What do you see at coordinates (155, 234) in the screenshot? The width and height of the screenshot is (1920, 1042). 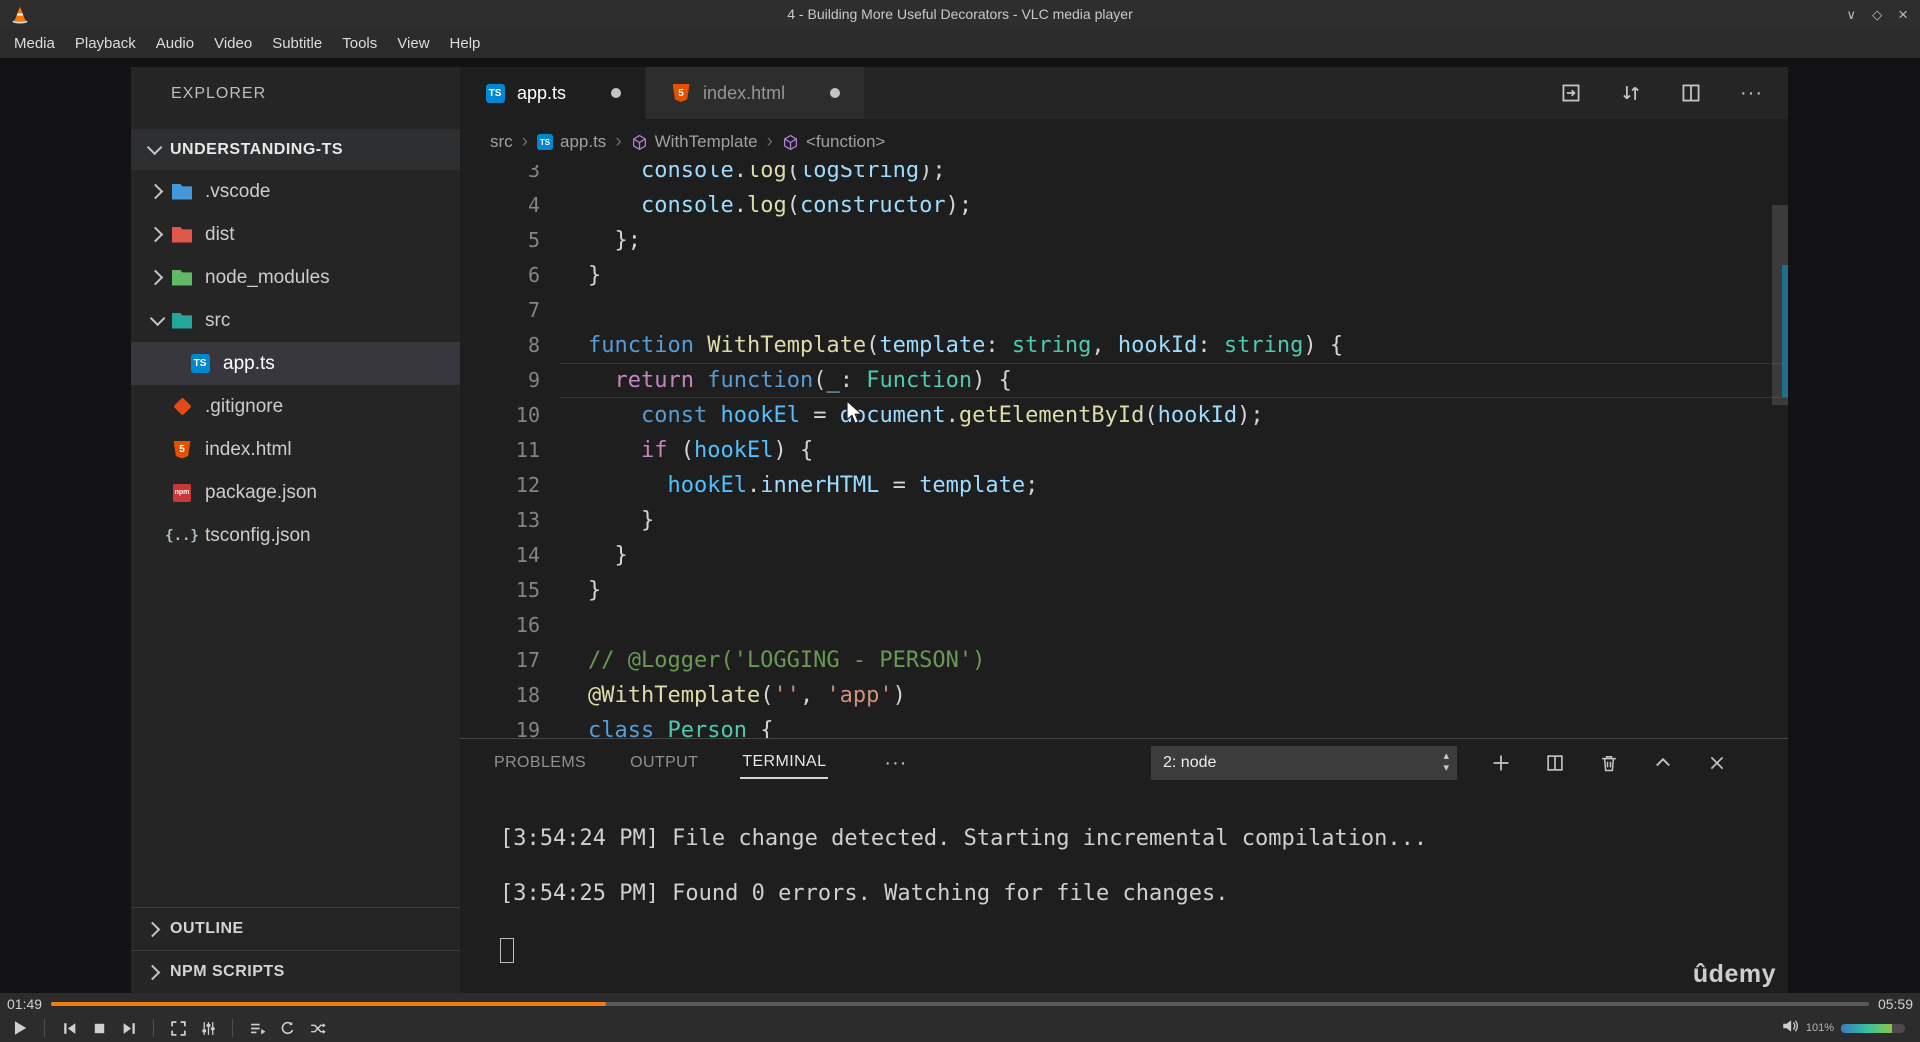 I see `chevron-right-icon` at bounding box center [155, 234].